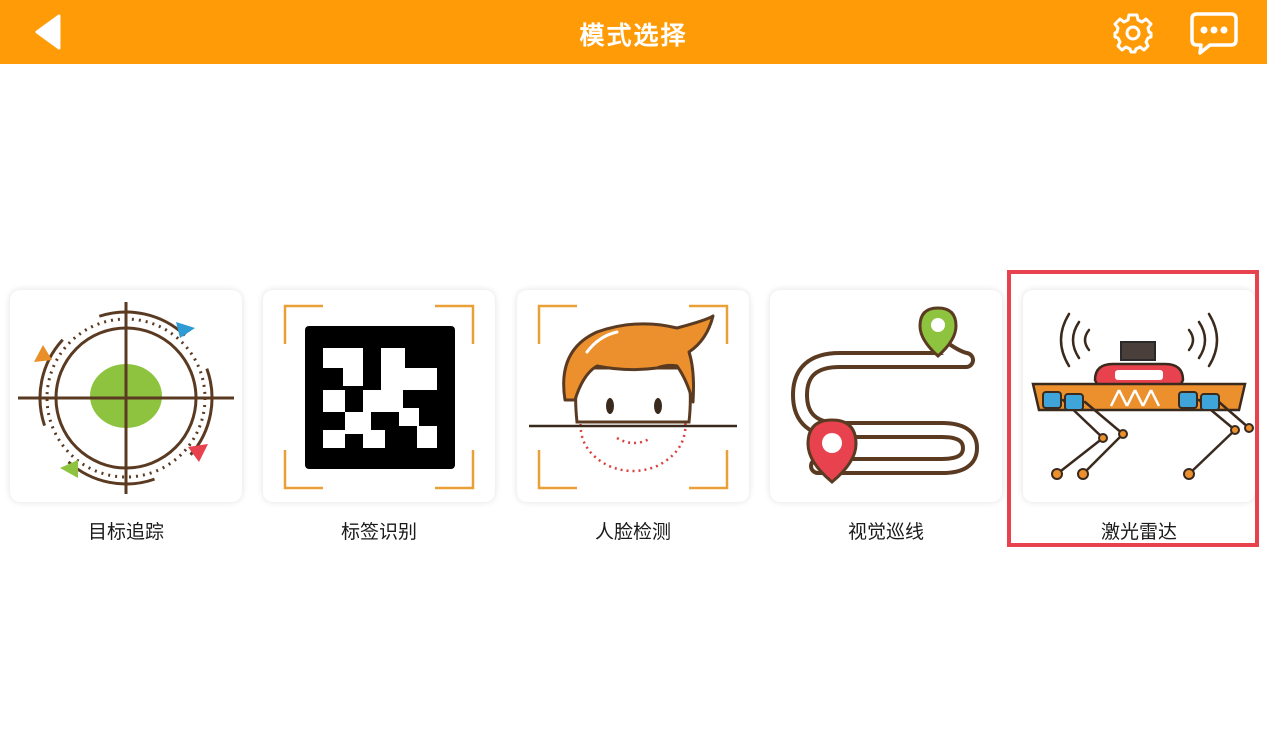  I want to click on settings-button, so click(1133, 33).